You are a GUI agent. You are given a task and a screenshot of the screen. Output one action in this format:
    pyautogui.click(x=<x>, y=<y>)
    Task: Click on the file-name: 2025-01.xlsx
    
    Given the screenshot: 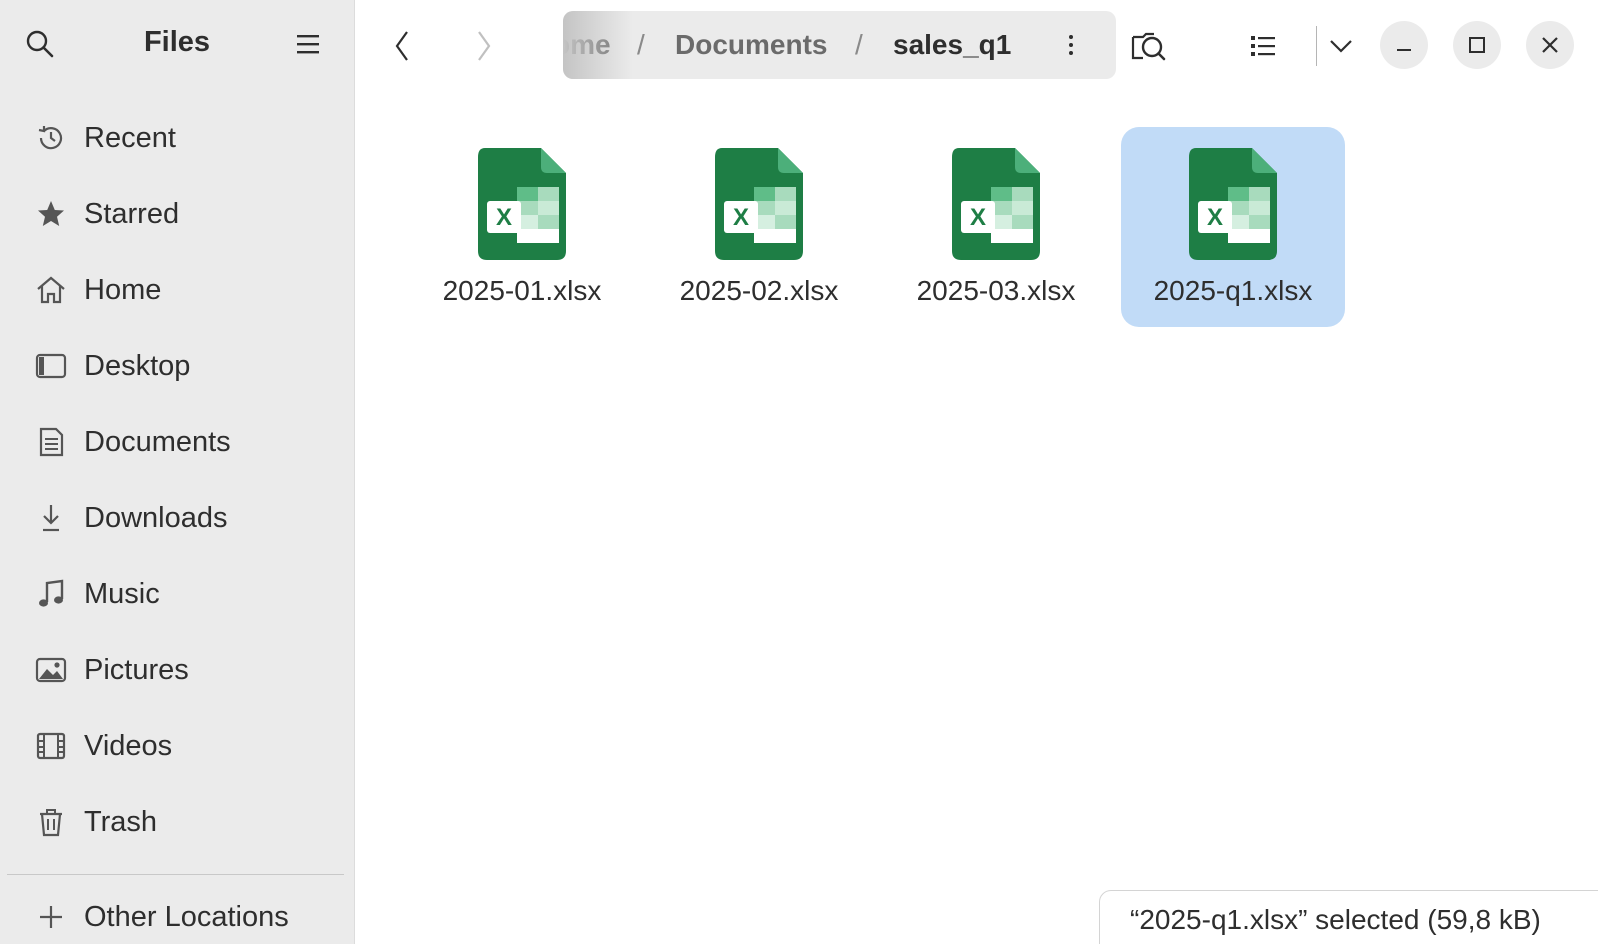 What is the action you would take?
    pyautogui.click(x=522, y=290)
    